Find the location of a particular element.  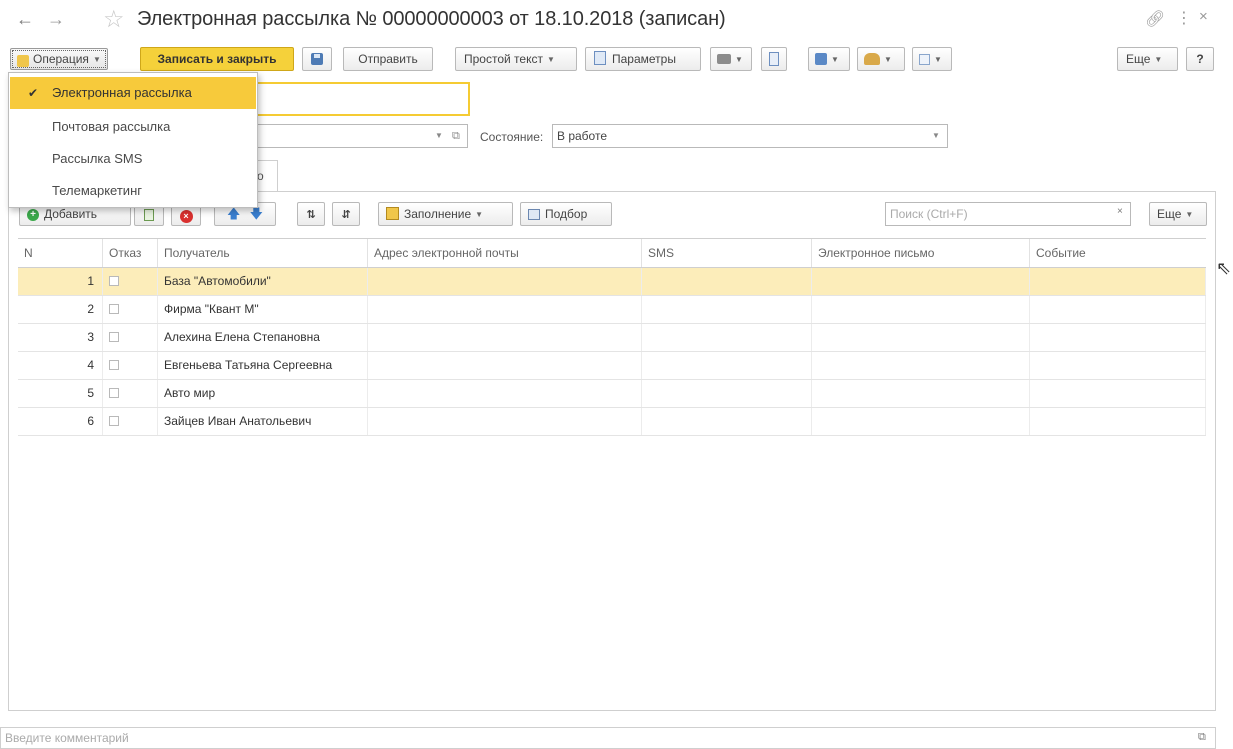

menu-item-email: ✔ Электронная рассылка is located at coordinates (133, 93).